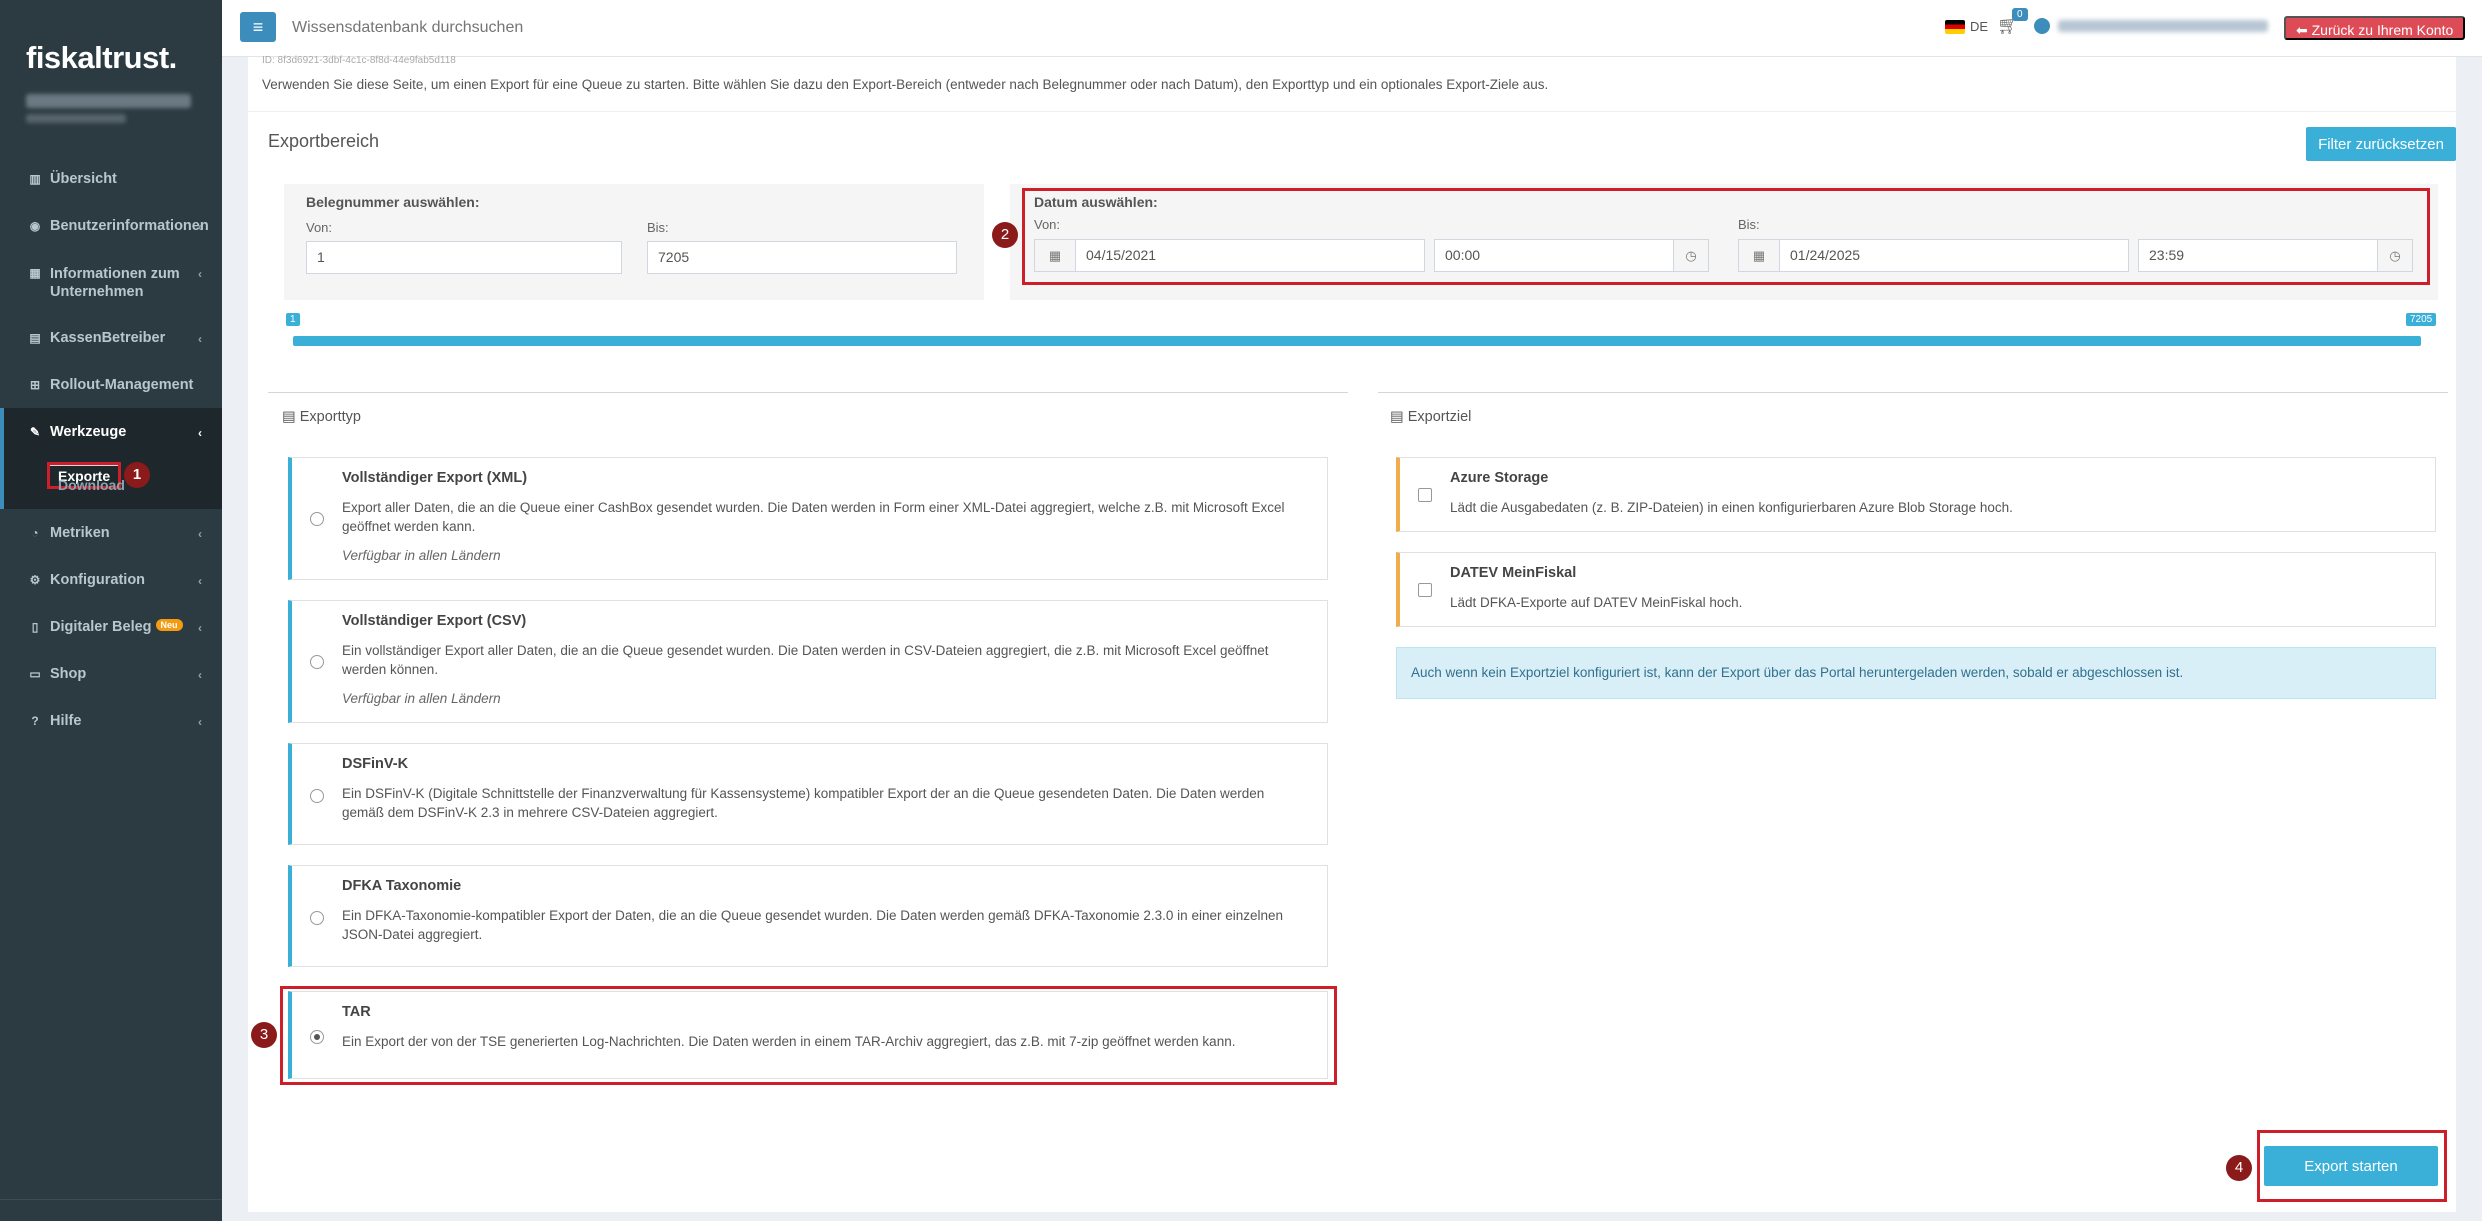 This screenshot has width=2482, height=1221. Describe the element at coordinates (264, 1035) in the screenshot. I see `step-marker-3: 3` at that location.